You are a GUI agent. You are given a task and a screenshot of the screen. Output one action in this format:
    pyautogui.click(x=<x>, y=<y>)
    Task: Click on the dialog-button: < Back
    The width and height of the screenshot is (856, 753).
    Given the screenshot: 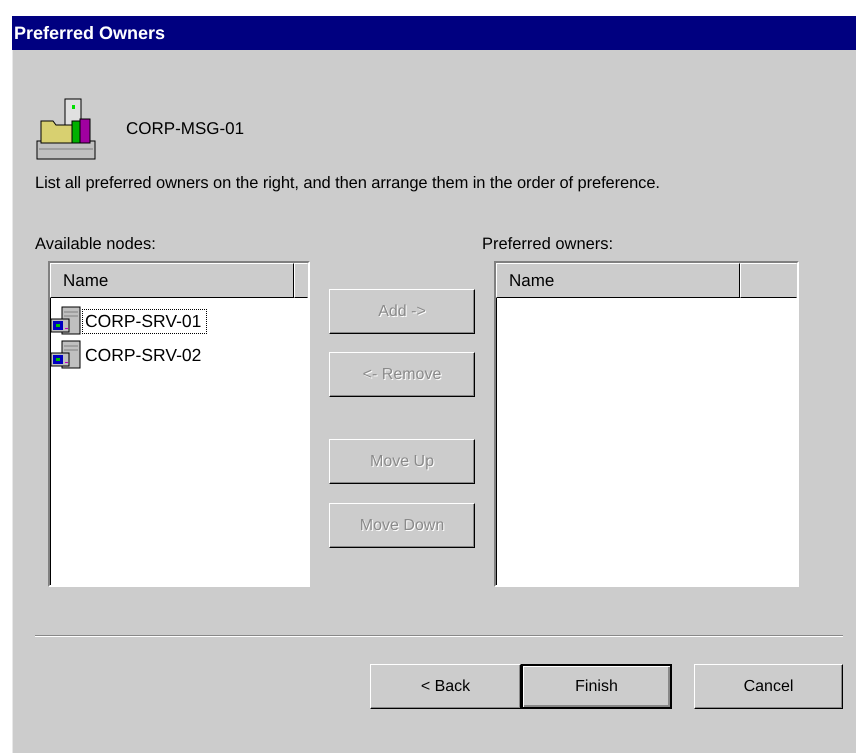 What is the action you would take?
    pyautogui.click(x=445, y=686)
    